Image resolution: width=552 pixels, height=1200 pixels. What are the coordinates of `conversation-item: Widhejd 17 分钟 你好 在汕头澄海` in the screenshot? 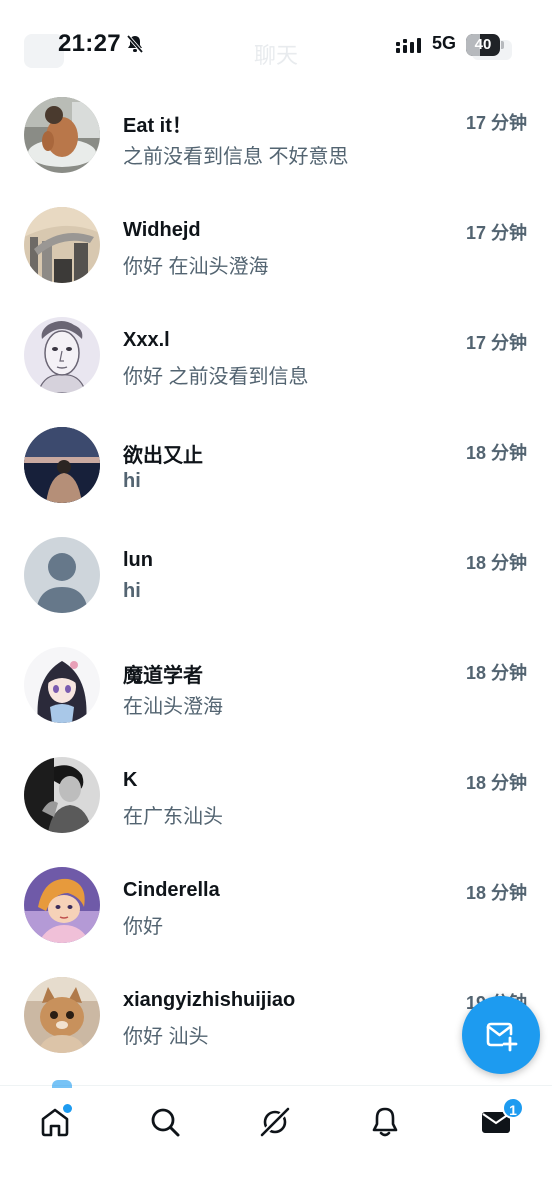 It's located at (276, 244).